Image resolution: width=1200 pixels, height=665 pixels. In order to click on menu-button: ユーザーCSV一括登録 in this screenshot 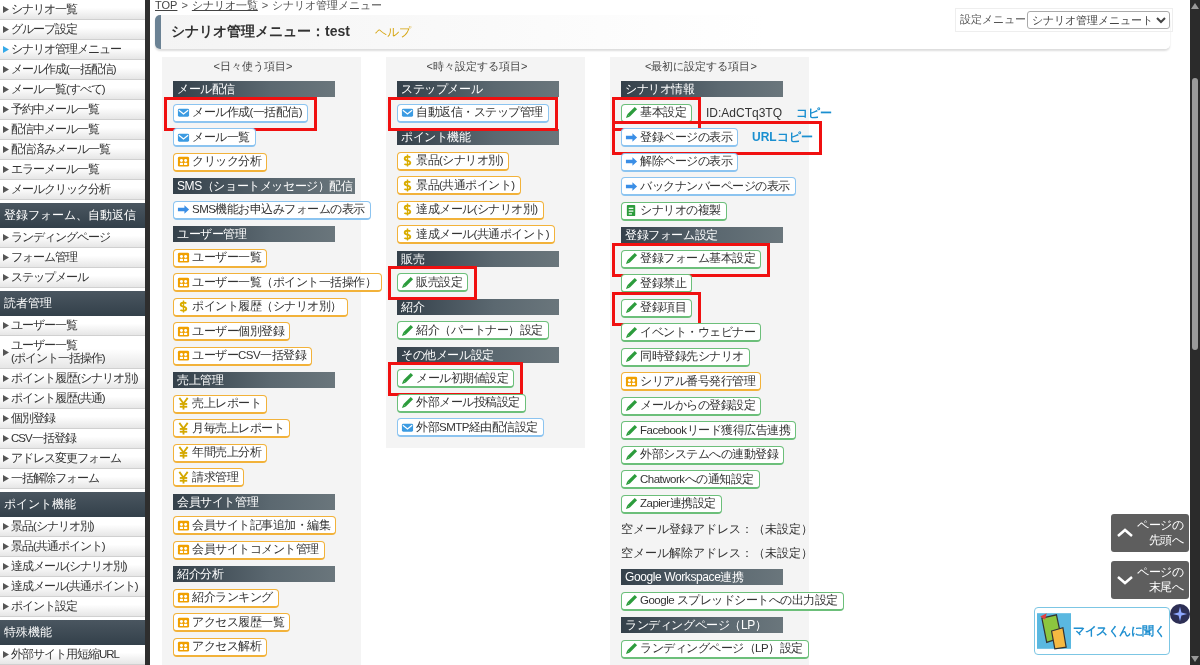, I will do `click(243, 356)`.